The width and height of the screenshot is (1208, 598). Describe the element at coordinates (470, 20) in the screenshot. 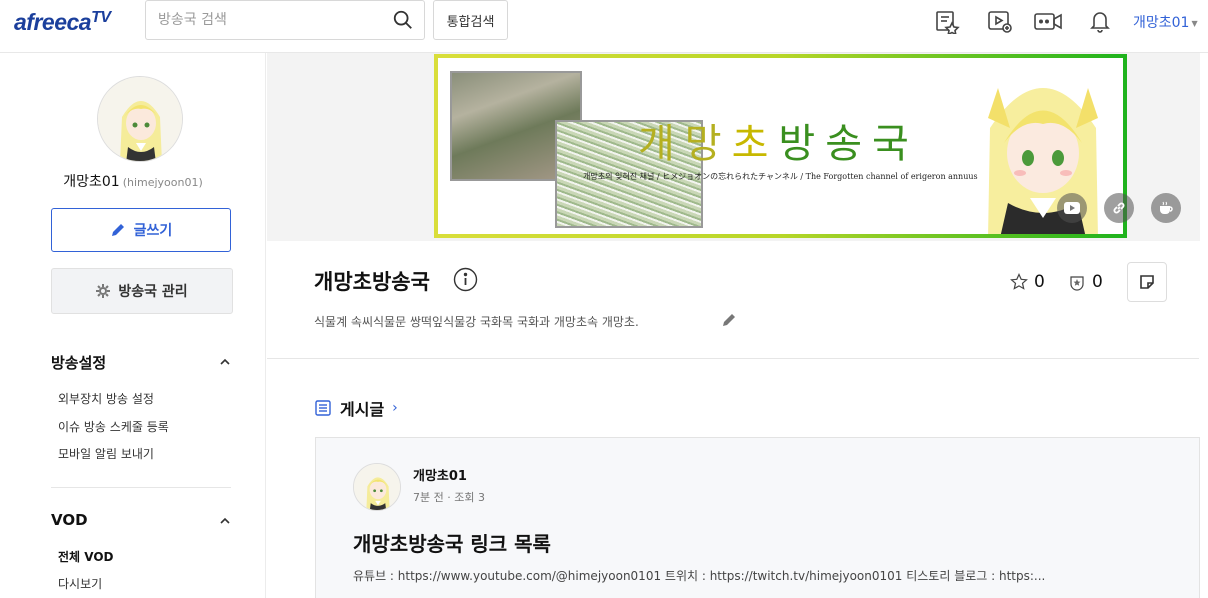

I see `total-search-button: 통합검색` at that location.